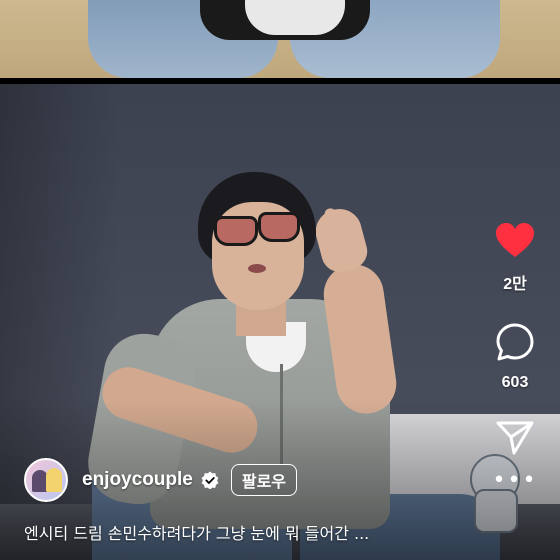  What do you see at coordinates (295, 17) in the screenshot?
I see `video-shirt` at bounding box center [295, 17].